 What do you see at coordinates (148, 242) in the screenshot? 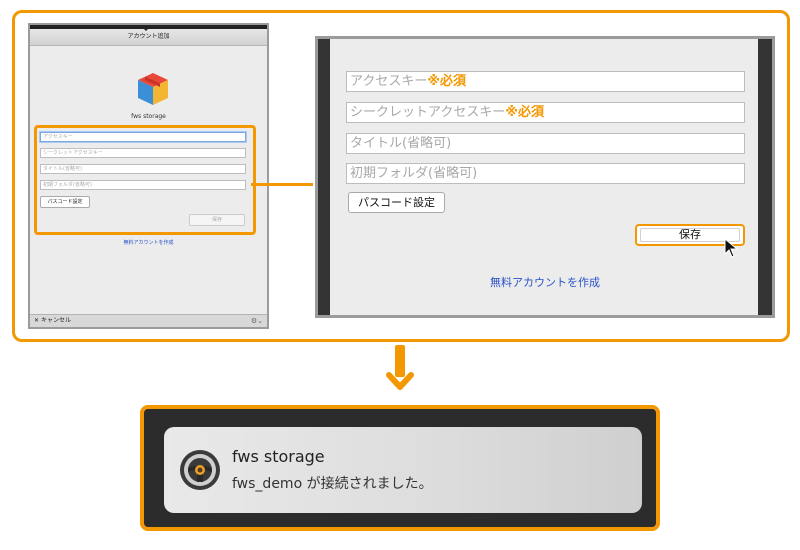
I see `create-account-link: 無料アカウントを作成` at bounding box center [148, 242].